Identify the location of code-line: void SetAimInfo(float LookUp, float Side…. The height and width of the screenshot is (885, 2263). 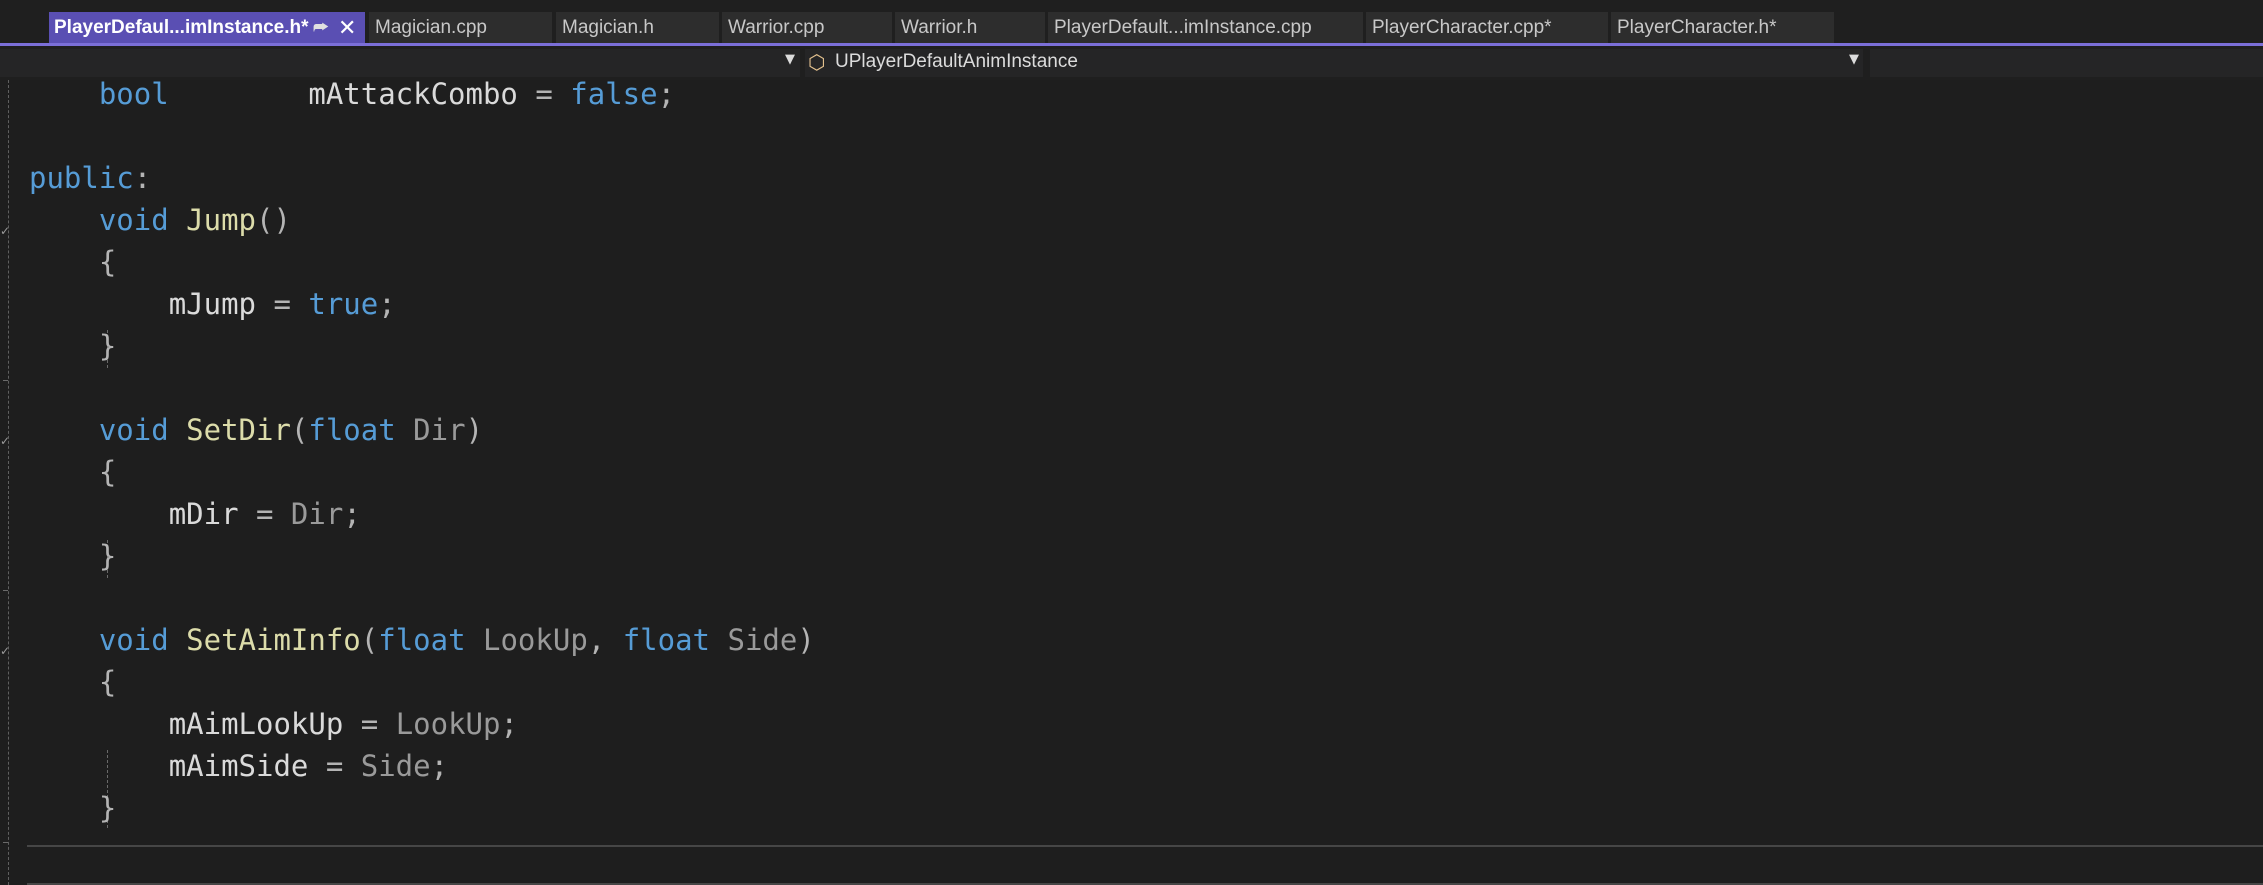
(422, 640).